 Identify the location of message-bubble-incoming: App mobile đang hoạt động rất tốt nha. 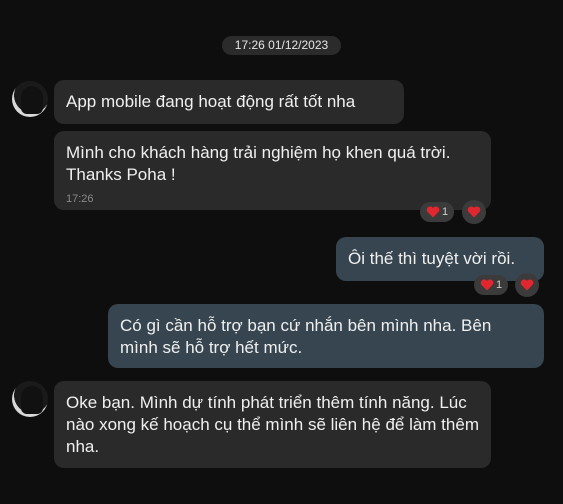
(229, 102).